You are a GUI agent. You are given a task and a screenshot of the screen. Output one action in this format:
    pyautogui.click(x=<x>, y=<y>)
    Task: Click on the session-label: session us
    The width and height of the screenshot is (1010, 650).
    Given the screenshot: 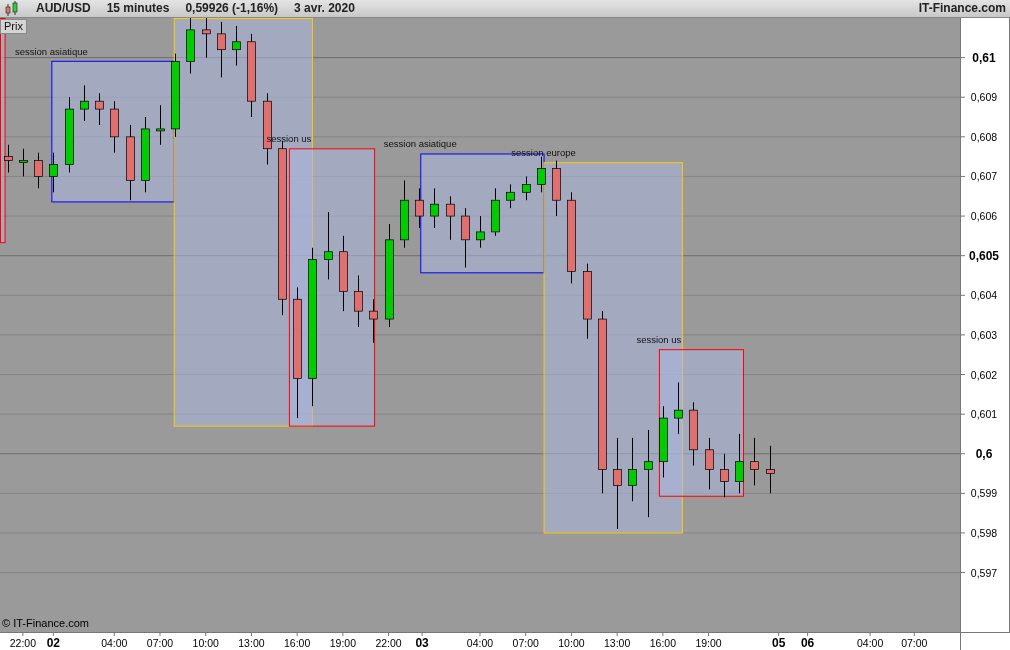 What is the action you would take?
    pyautogui.click(x=659, y=340)
    